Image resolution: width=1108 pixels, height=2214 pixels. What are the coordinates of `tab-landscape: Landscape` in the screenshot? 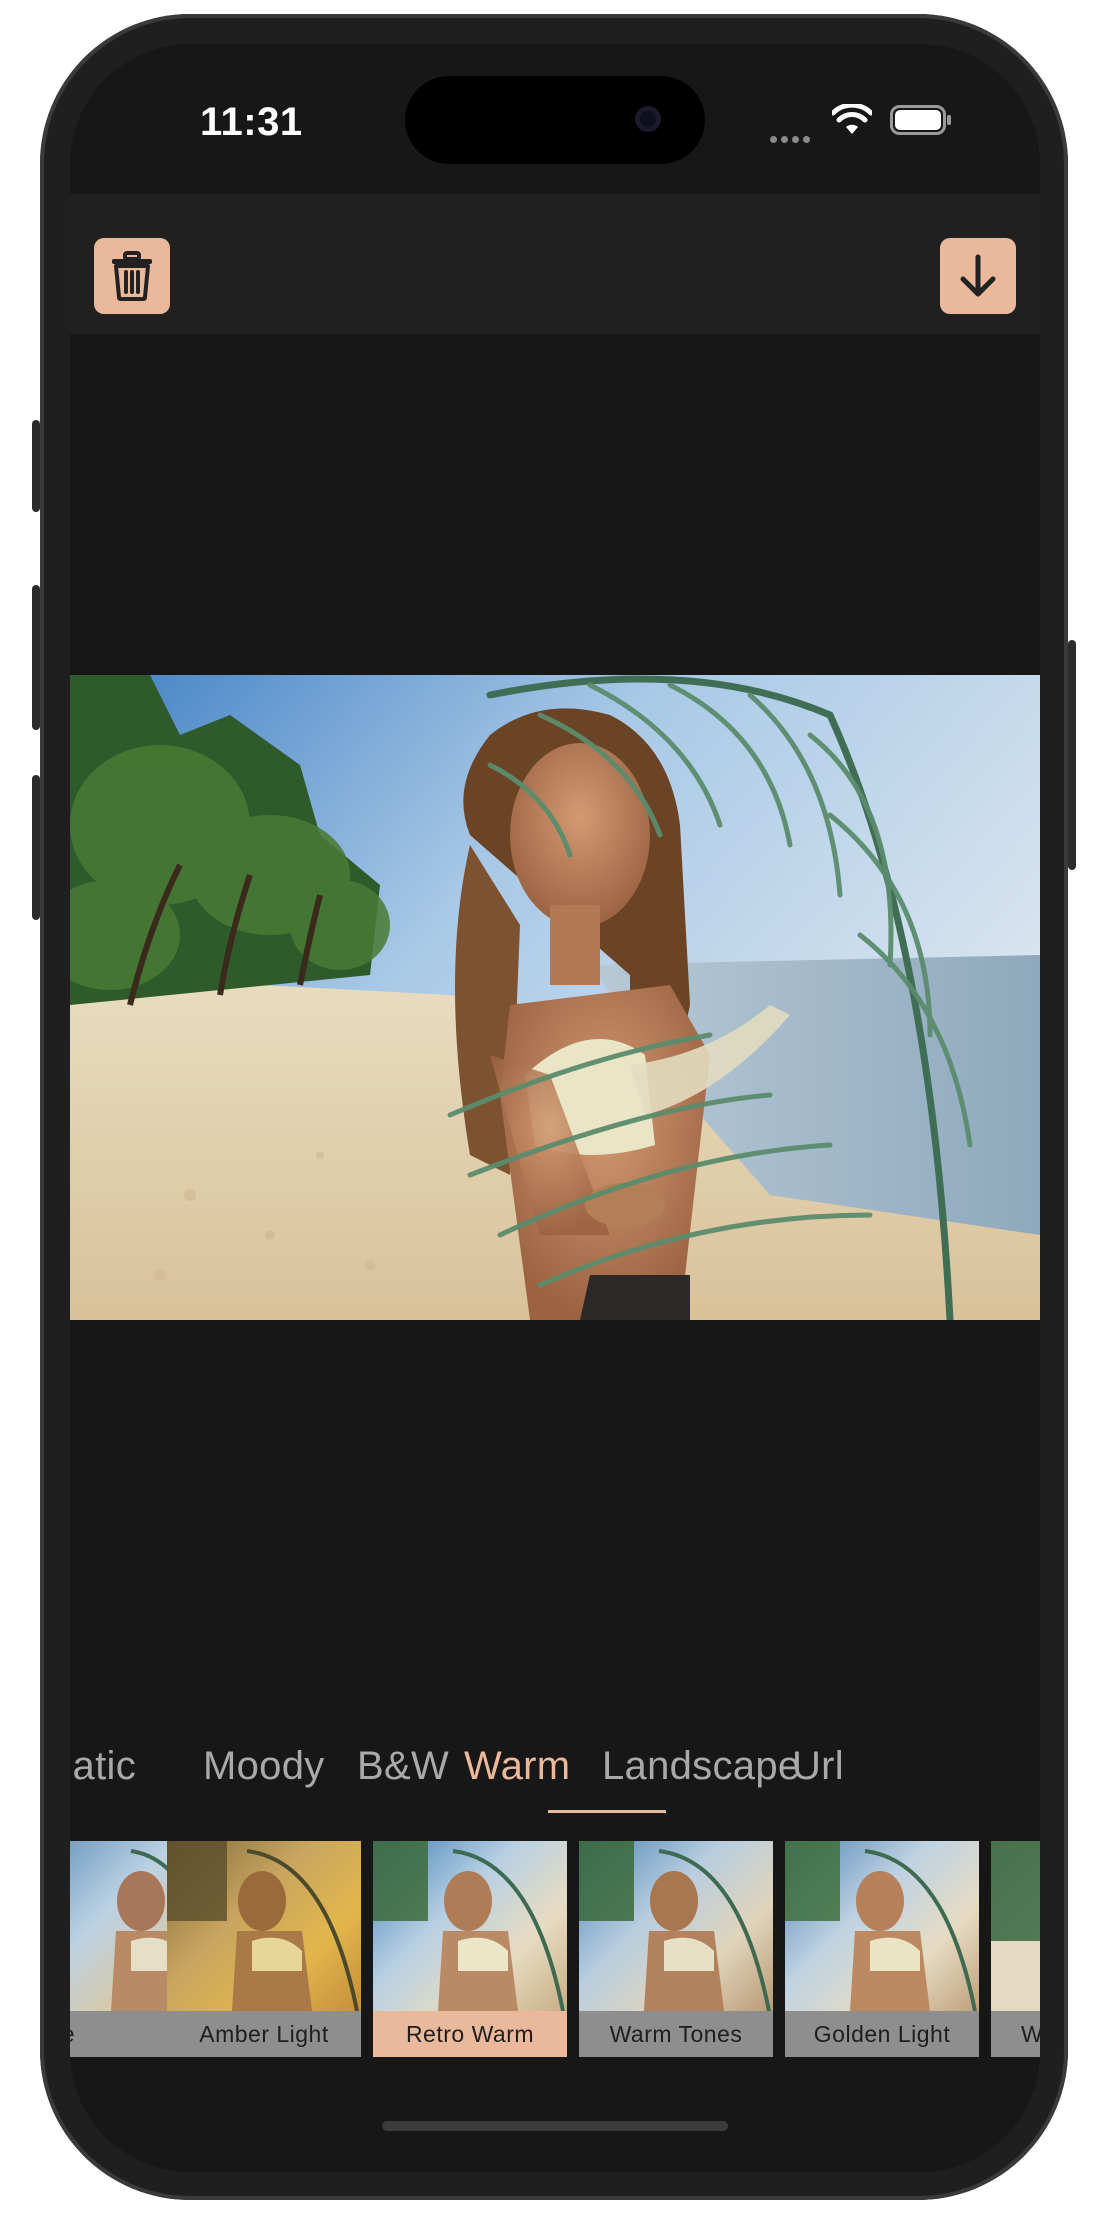 It's located at (701, 1766).